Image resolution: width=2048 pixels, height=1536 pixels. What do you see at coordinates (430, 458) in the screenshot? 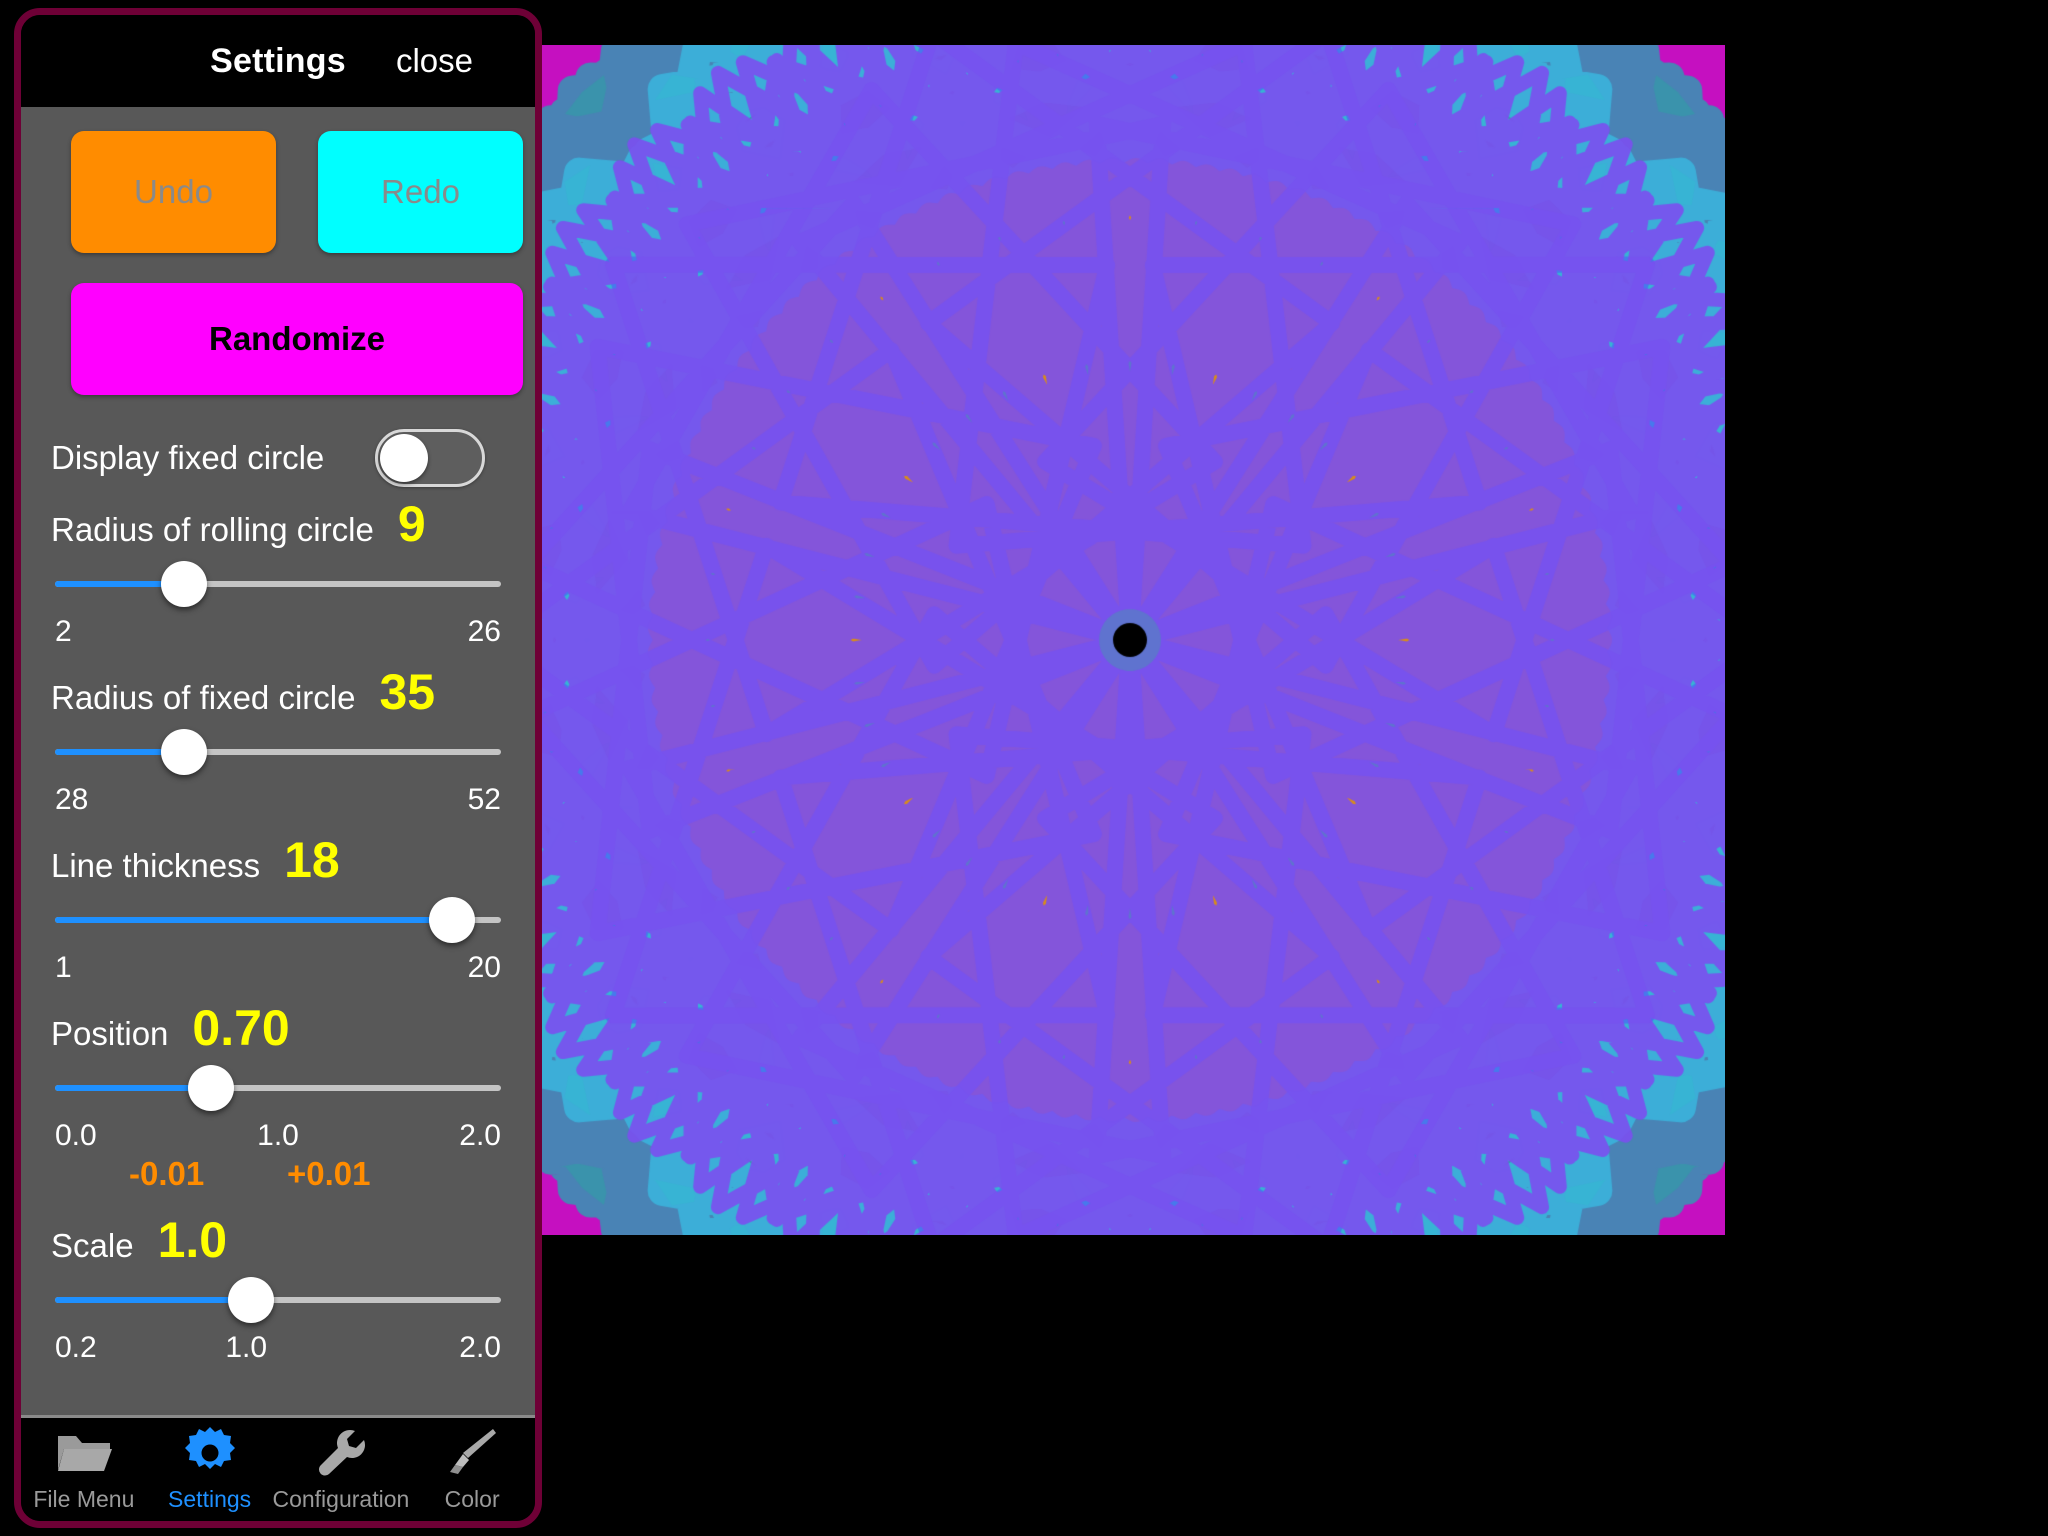
I see `display-fixed-circle-toggle` at bounding box center [430, 458].